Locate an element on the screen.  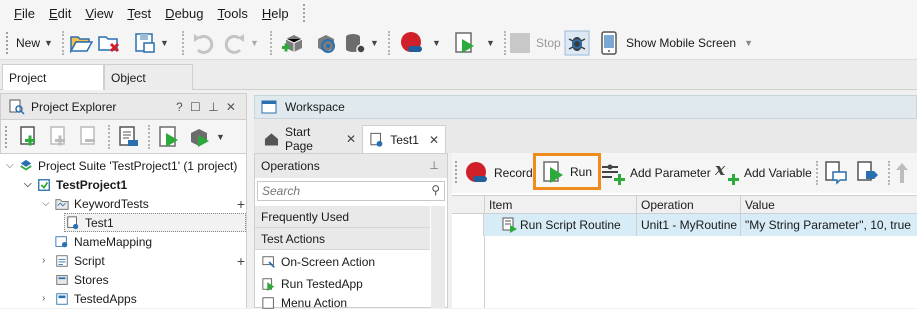
menu-tools: Tools is located at coordinates (232, 13).